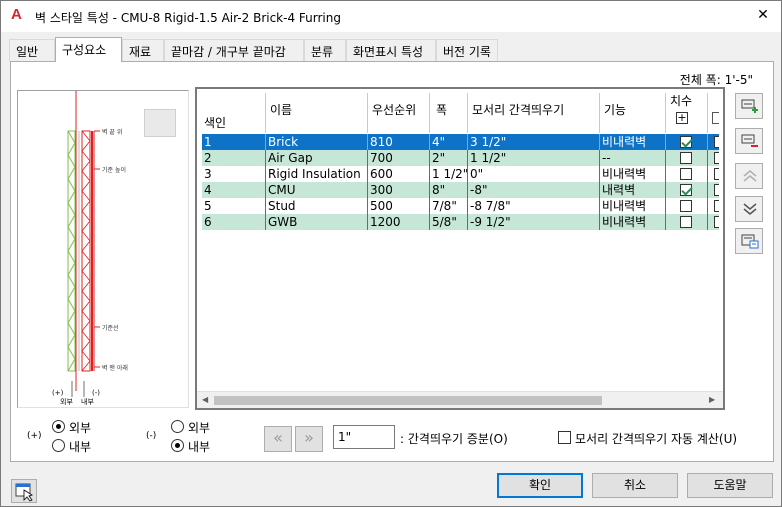 The height and width of the screenshot is (507, 782). What do you see at coordinates (763, 15) in the screenshot?
I see `close-icon: ✕` at bounding box center [763, 15].